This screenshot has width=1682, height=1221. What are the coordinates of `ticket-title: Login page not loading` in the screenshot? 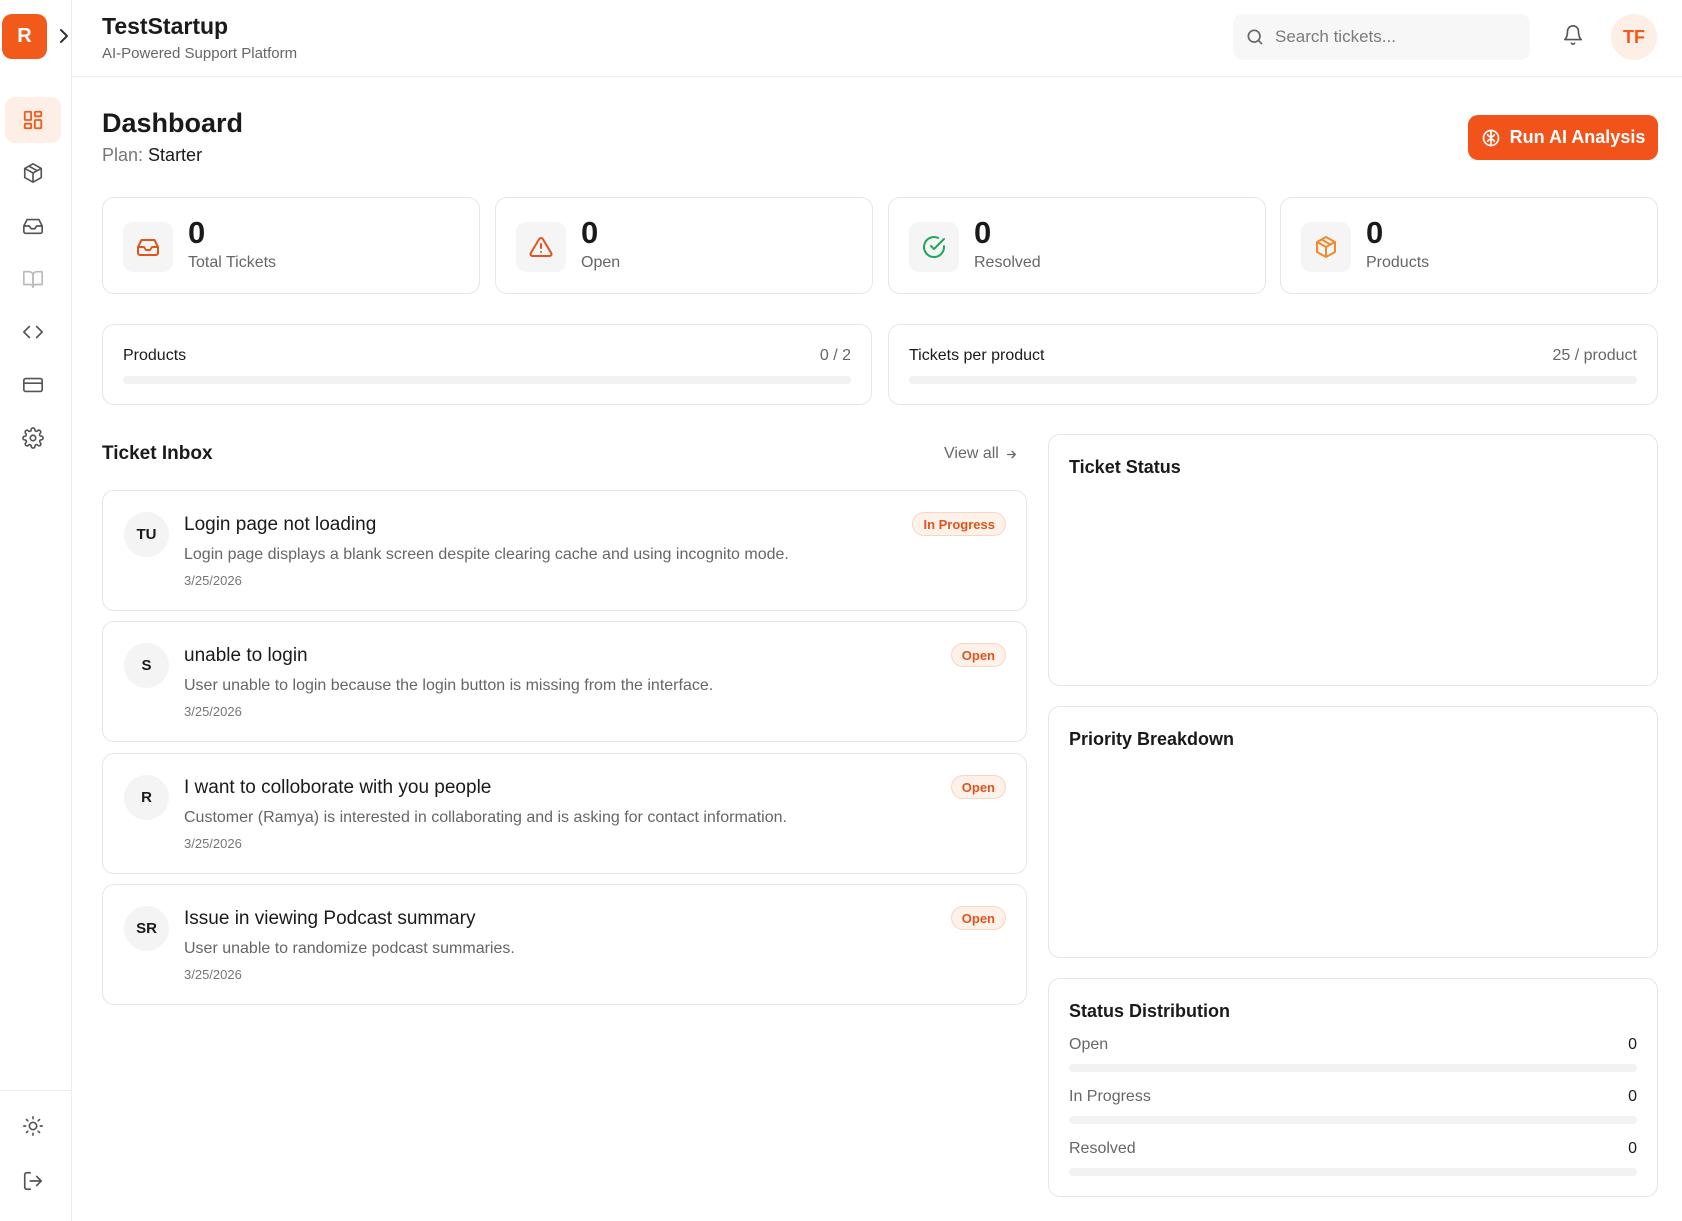 It's located at (280, 524).